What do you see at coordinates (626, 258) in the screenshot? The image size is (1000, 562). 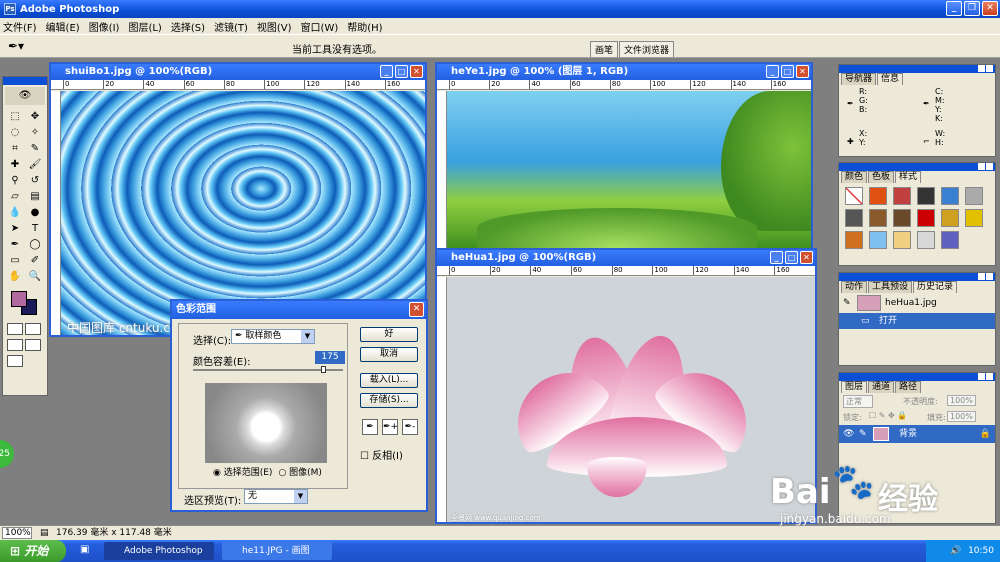 I see `doc-titlebar: heHua1.jpg @ 100%(RGB) _ □ ✕` at bounding box center [626, 258].